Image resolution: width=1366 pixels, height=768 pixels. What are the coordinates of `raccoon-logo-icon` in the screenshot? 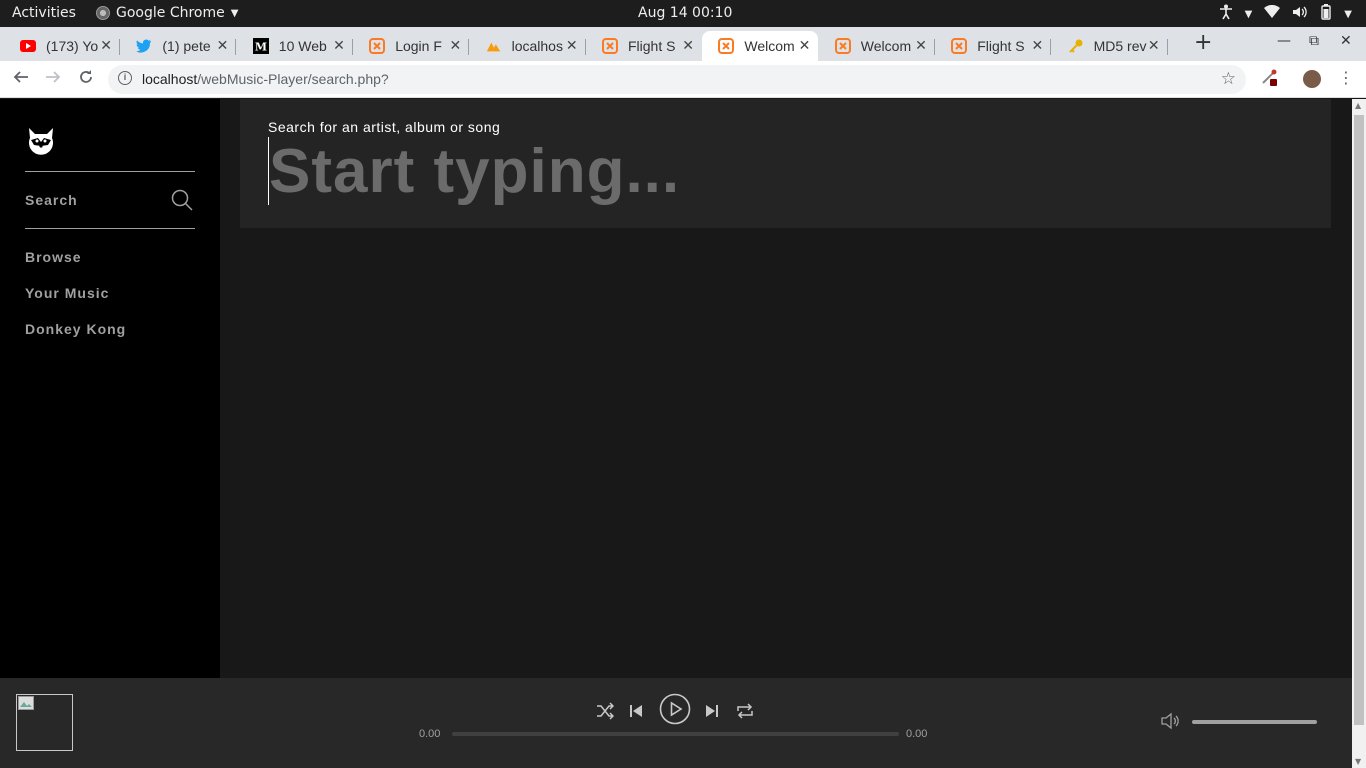 It's located at (41, 140).